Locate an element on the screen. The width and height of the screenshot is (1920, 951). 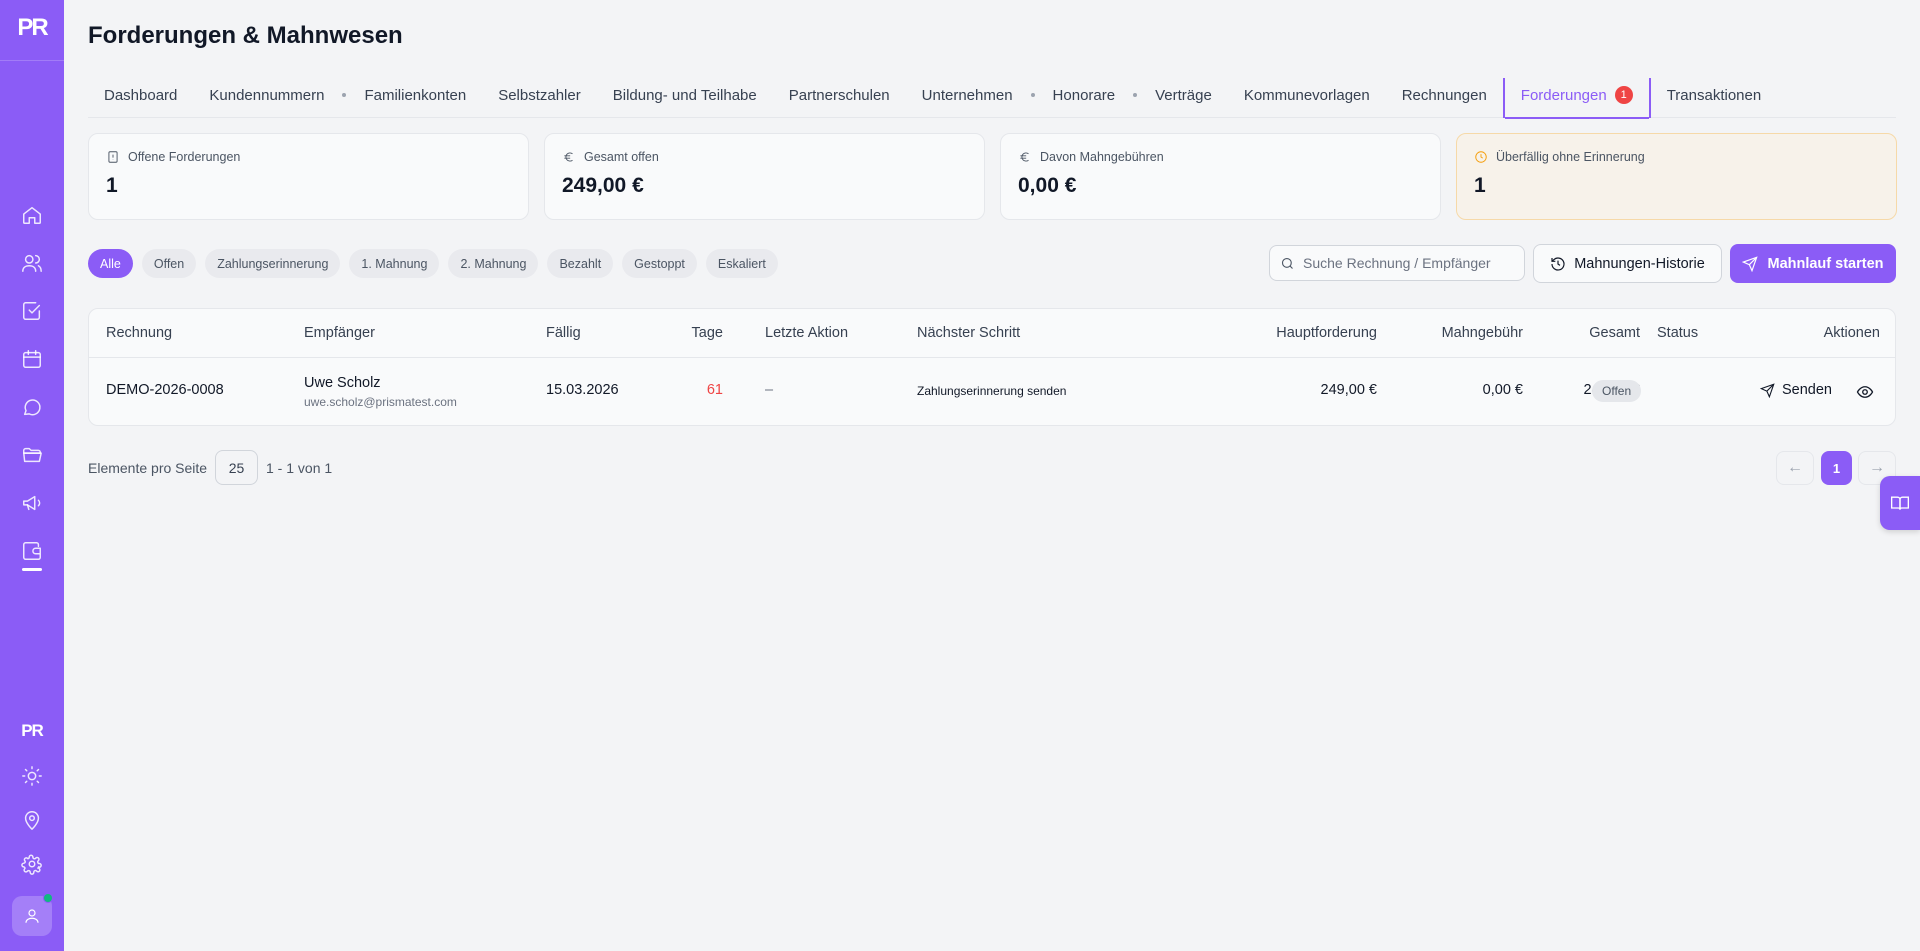
sidebar: PR PR is located at coordinates (32, 475).